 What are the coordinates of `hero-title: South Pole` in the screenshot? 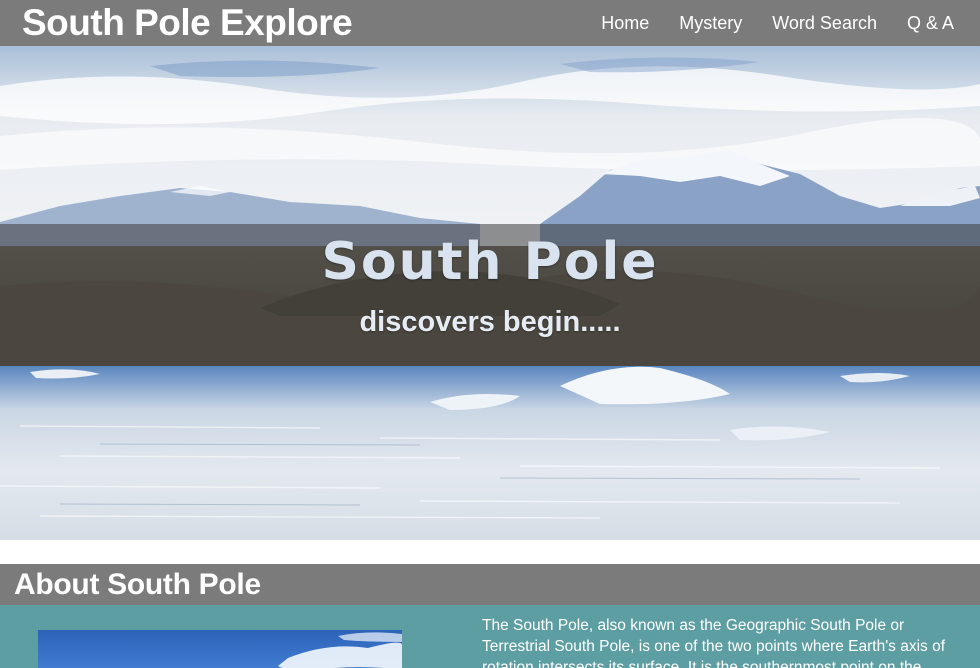 It's located at (490, 262).